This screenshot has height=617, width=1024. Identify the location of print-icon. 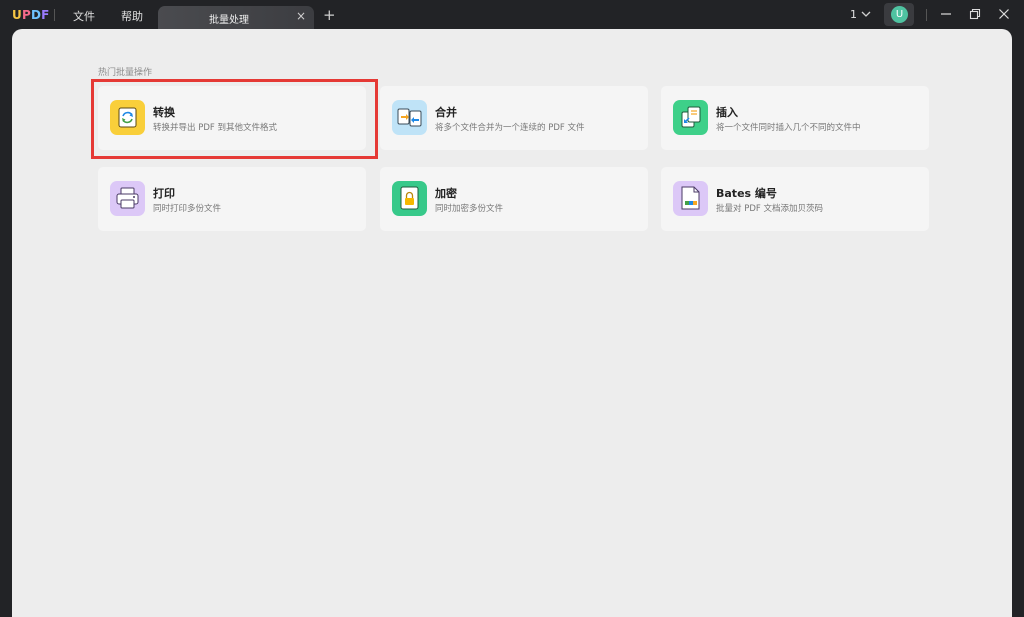
(127, 198).